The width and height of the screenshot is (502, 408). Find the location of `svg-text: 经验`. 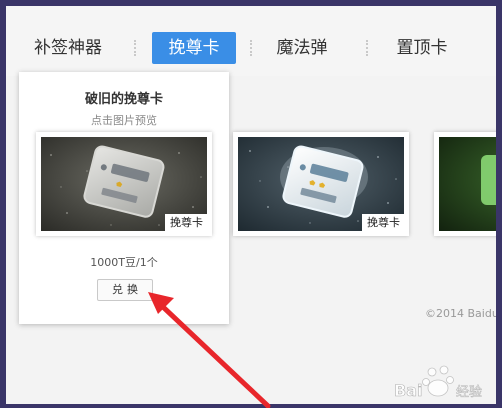

svg-text: 经验 is located at coordinates (469, 392).